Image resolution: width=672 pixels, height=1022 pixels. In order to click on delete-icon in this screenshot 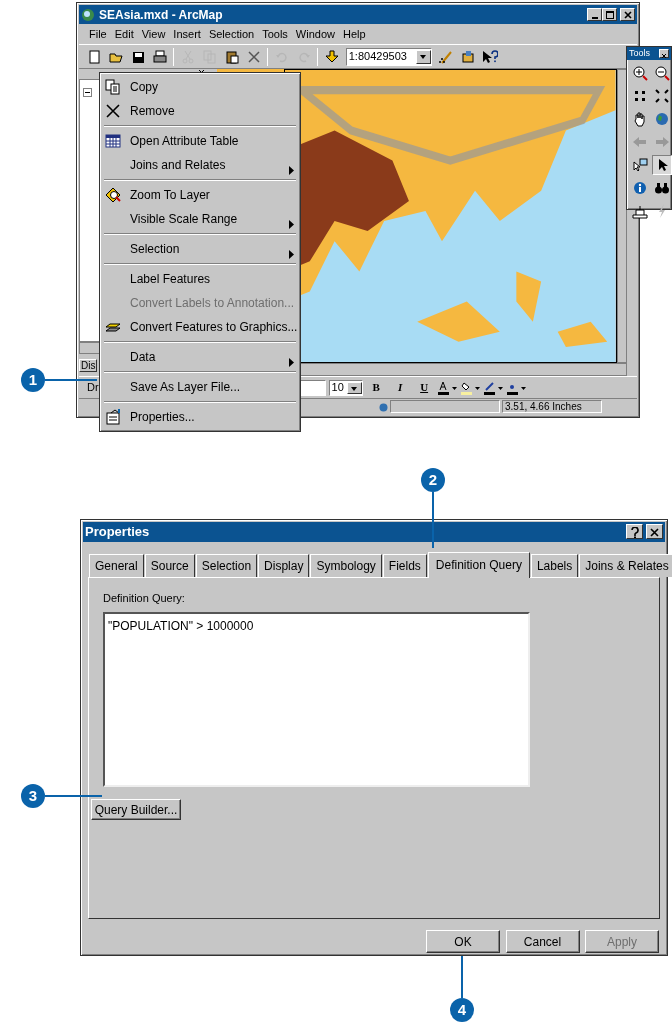, I will do `click(253, 56)`.